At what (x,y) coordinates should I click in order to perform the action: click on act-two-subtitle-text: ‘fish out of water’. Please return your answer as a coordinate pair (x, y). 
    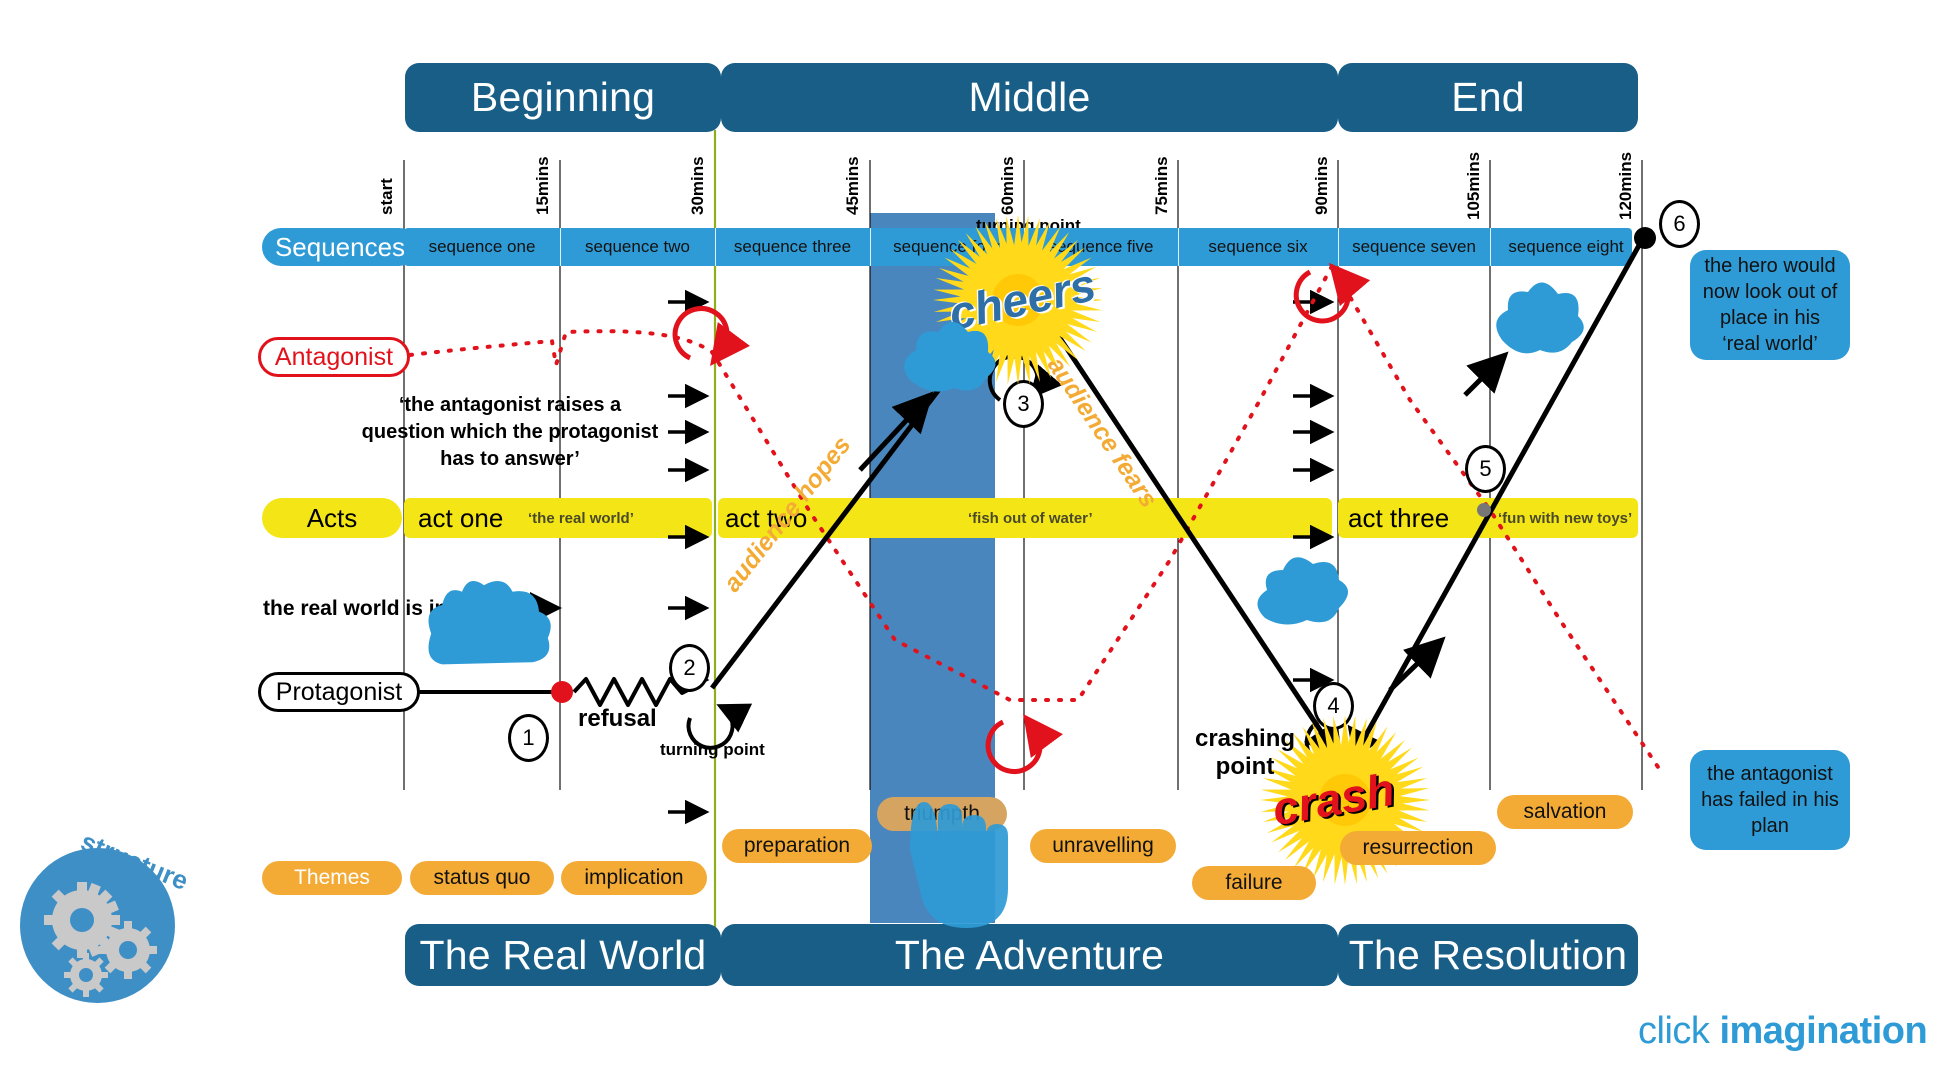
    Looking at the image, I should click on (1030, 518).